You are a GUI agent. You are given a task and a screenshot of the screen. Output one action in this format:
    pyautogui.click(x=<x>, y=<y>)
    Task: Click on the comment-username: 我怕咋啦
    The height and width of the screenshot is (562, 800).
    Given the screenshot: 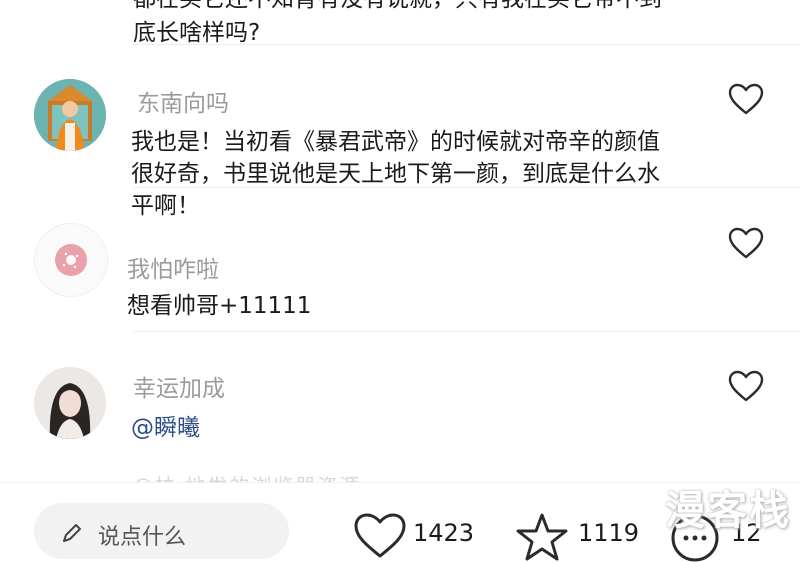 What is the action you would take?
    pyautogui.click(x=173, y=267)
    